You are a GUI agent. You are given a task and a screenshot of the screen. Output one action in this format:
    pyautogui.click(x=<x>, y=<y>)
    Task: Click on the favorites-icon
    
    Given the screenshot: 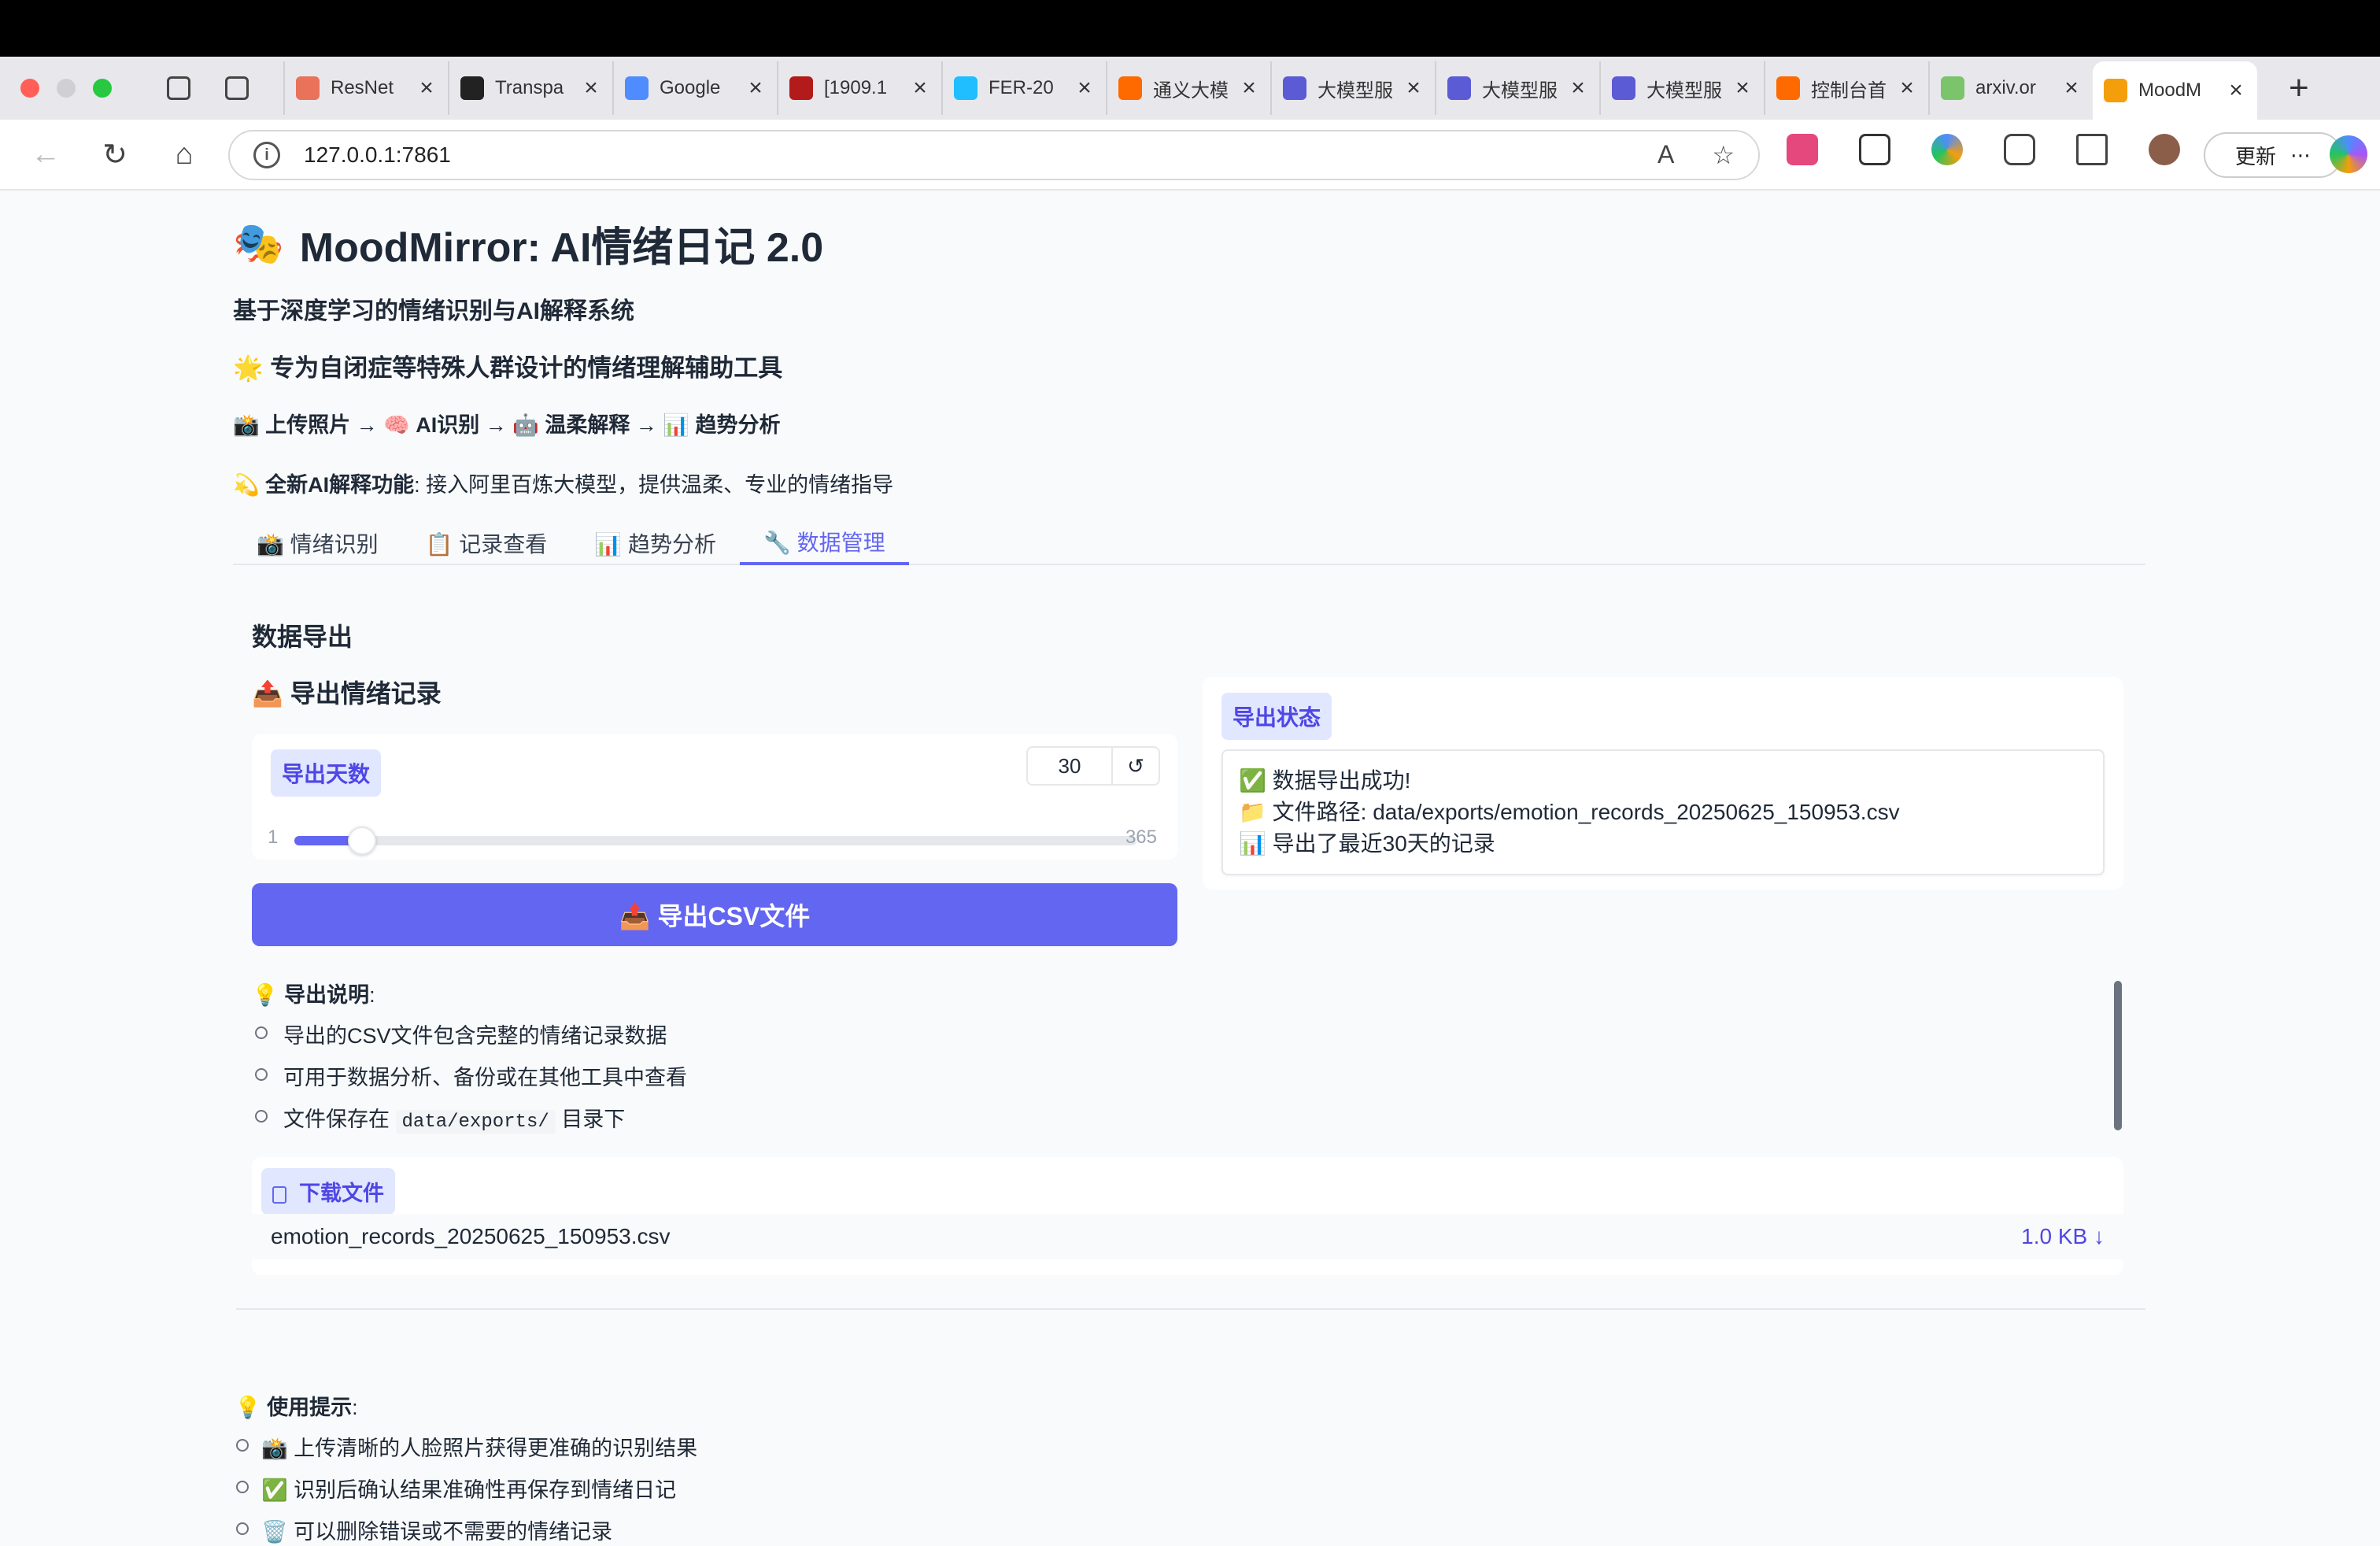 What is the action you would take?
    pyautogui.click(x=2092, y=150)
    